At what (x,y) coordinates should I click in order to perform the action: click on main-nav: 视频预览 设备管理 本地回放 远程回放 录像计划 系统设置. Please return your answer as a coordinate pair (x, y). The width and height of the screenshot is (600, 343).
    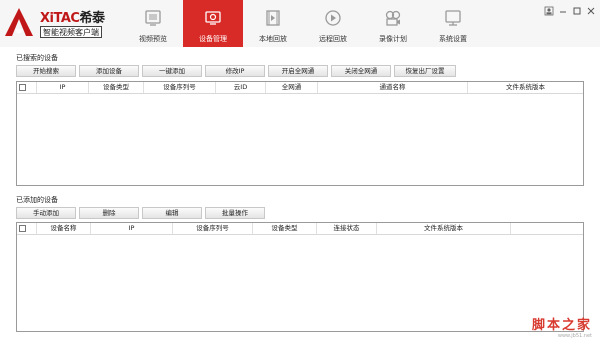
    Looking at the image, I should click on (303, 23).